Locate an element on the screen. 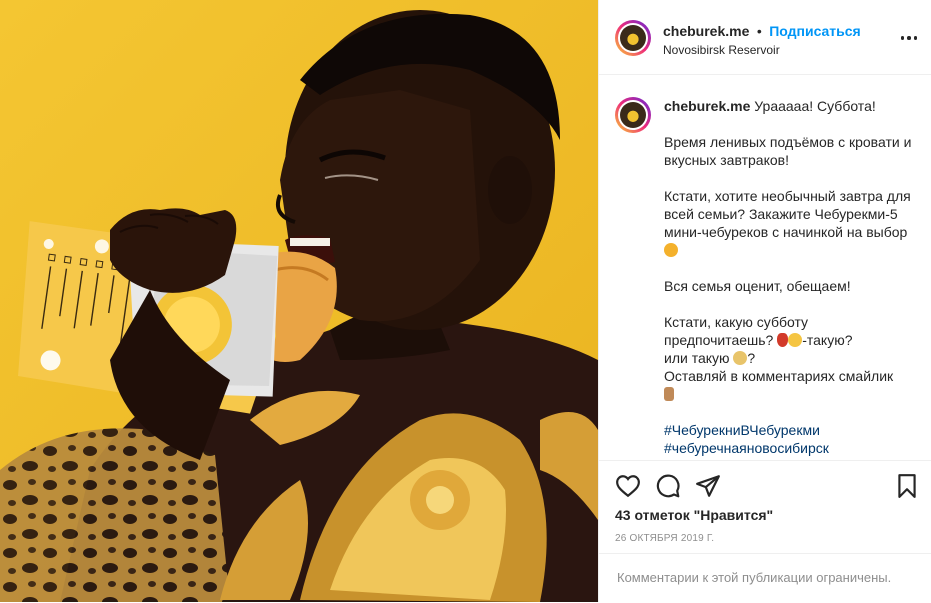 The height and width of the screenshot is (603, 931). comment-icon is located at coordinates (668, 486).